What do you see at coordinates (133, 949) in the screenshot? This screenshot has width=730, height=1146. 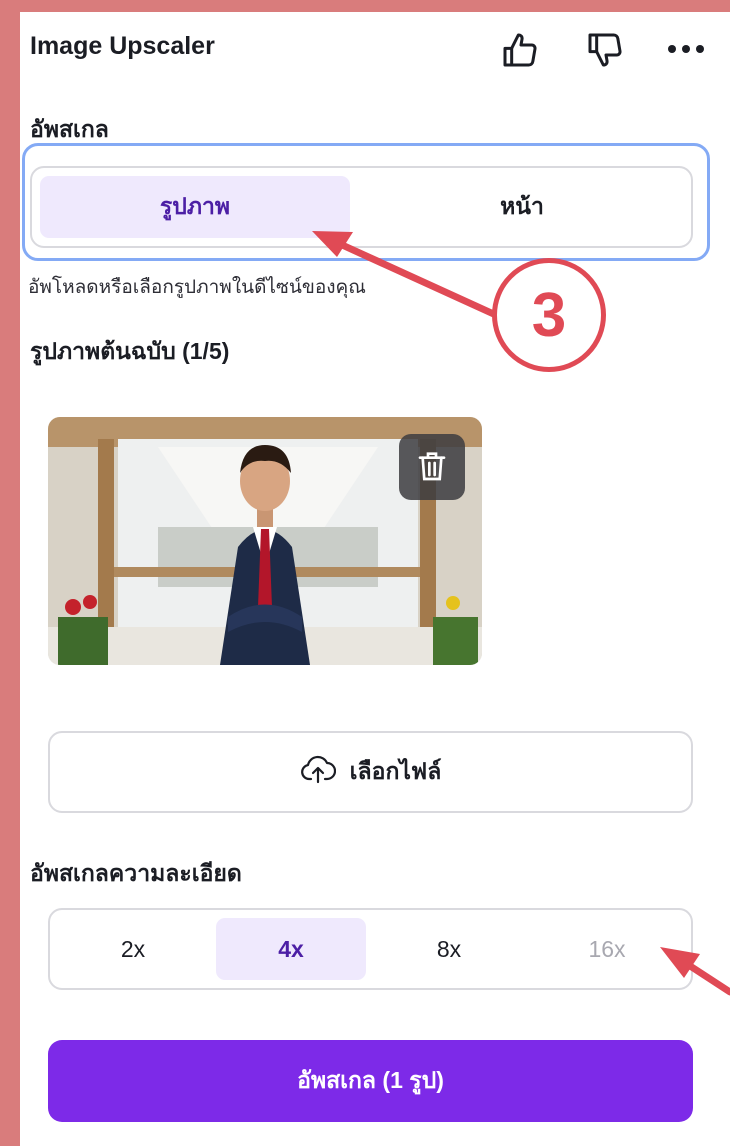 I see `scale-option-2x: 2x` at bounding box center [133, 949].